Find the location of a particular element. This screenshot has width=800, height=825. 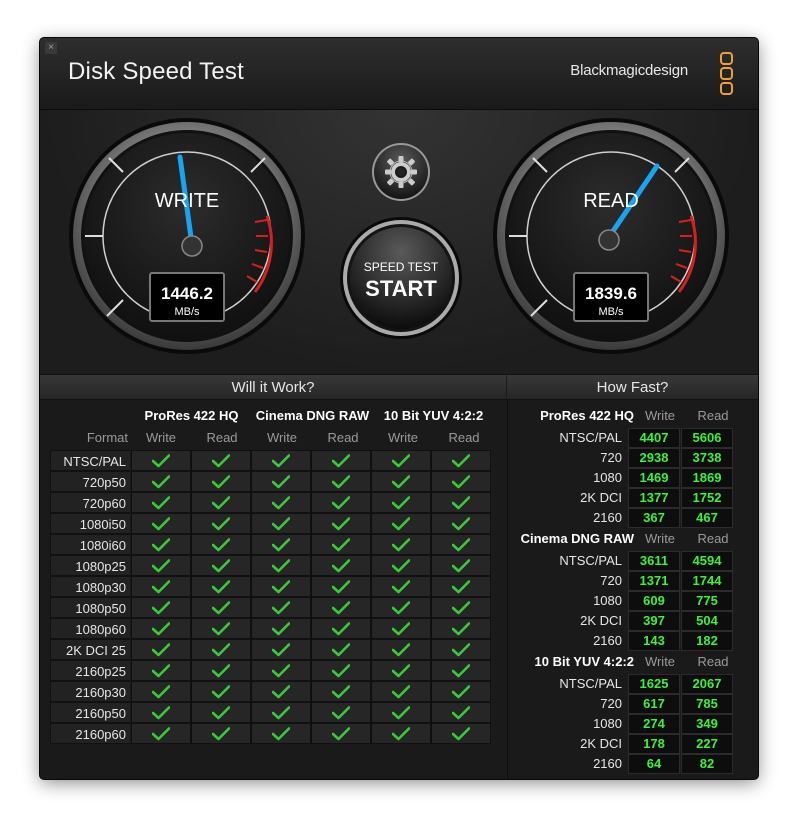

how-fast-row: 1080 609 775 is located at coordinates (624, 601).